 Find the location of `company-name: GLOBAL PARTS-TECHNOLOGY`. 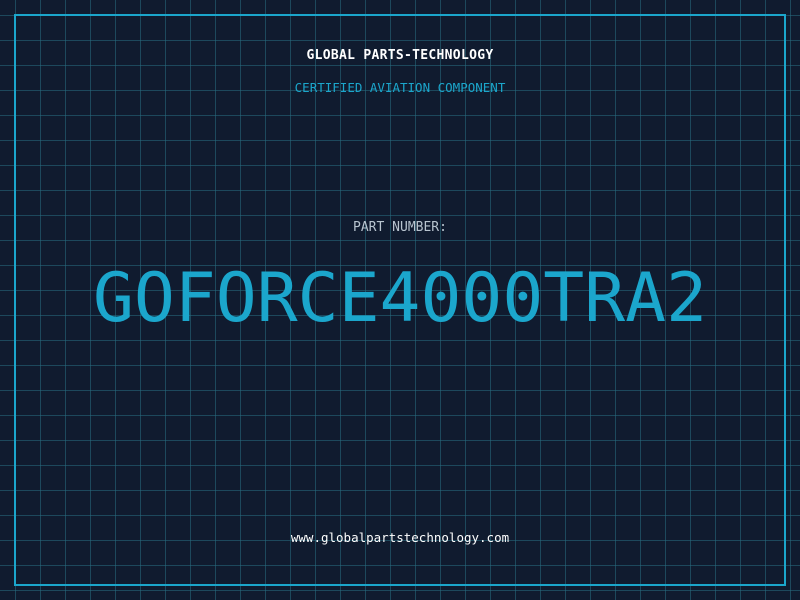

company-name: GLOBAL PARTS-TECHNOLOGY is located at coordinates (400, 55).